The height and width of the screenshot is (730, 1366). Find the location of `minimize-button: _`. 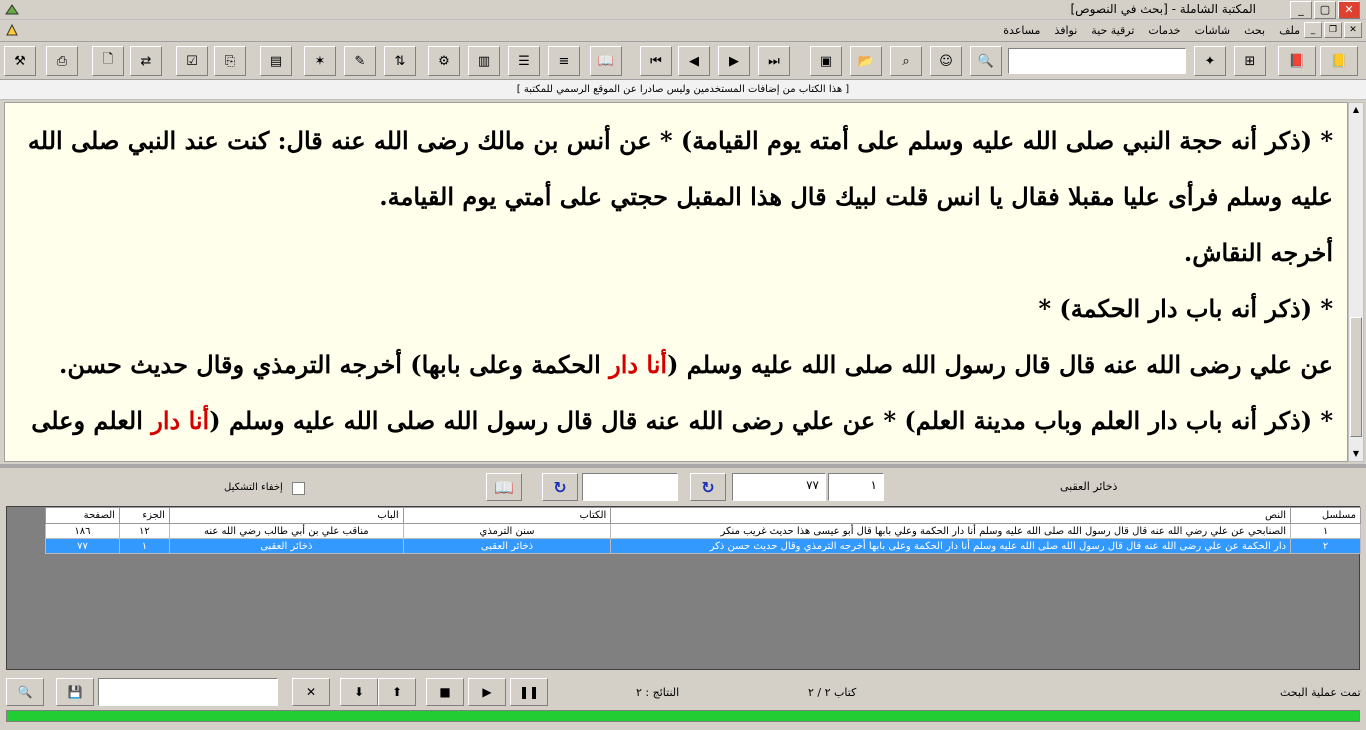

minimize-button: _ is located at coordinates (1301, 10).